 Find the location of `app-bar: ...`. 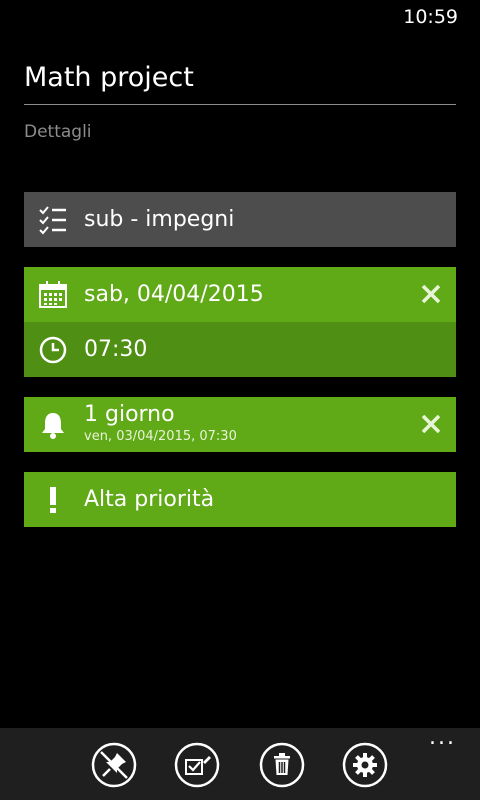

app-bar: ... is located at coordinates (240, 763).